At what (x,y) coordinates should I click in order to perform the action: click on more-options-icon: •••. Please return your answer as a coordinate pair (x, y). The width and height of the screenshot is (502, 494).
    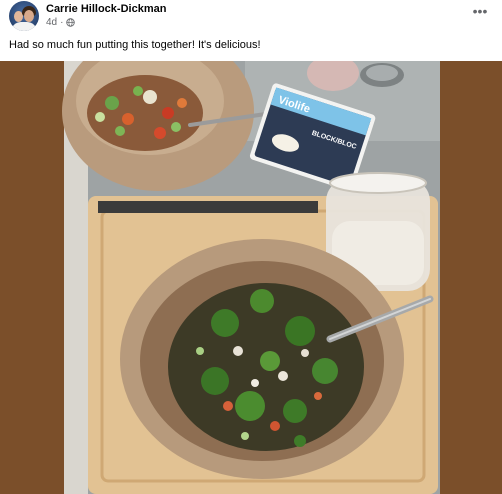
    Looking at the image, I should click on (480, 12).